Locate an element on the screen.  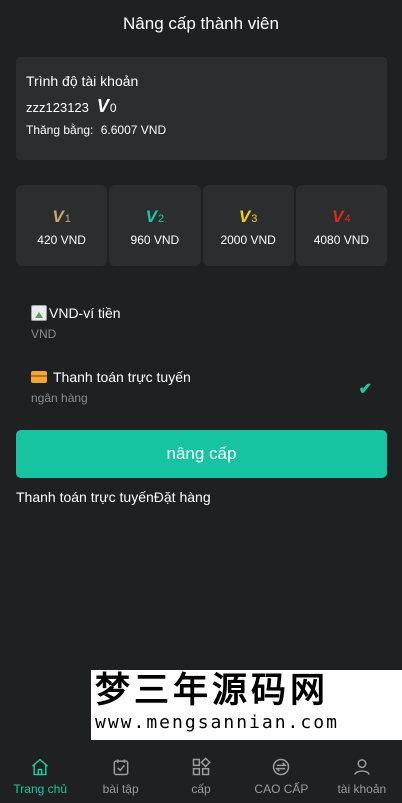
vip-2-letter: V is located at coordinates (151, 216).